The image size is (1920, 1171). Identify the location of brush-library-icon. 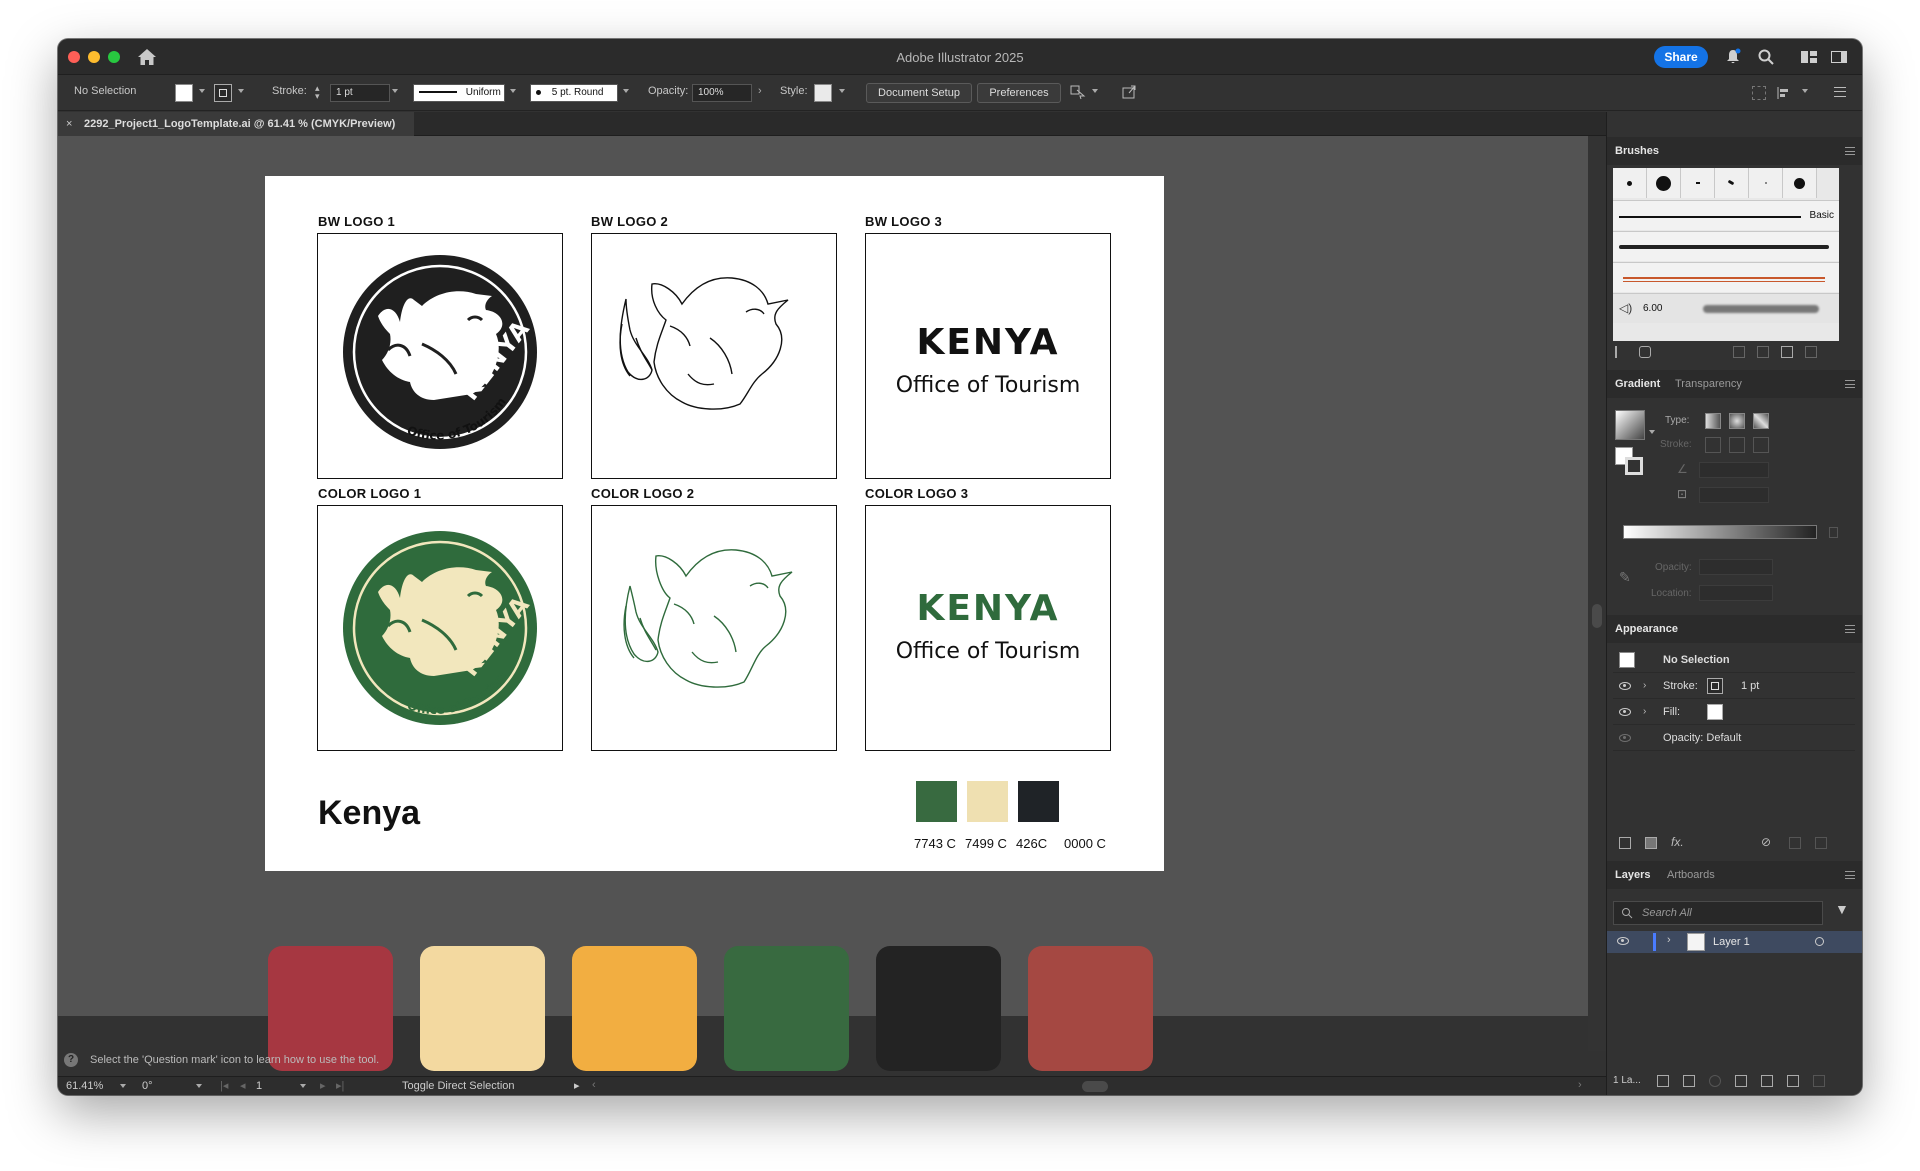
(1621, 352).